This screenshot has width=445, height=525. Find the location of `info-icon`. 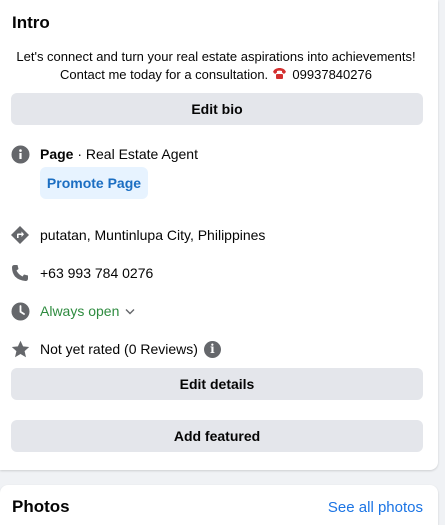

info-icon is located at coordinates (20, 154).